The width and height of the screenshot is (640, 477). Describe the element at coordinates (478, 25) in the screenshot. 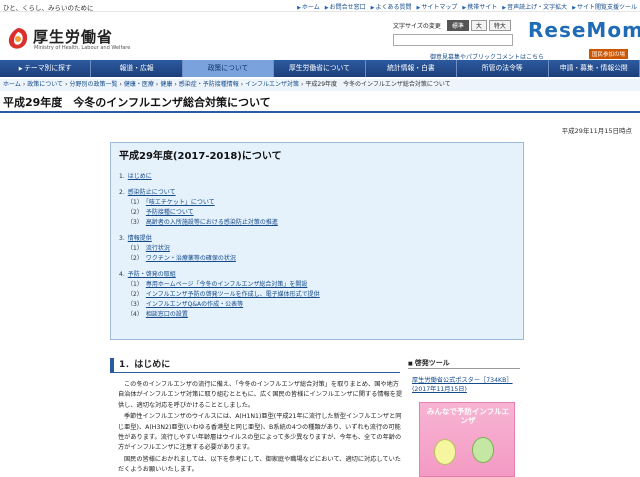

I see `font-size-large: 大` at that location.